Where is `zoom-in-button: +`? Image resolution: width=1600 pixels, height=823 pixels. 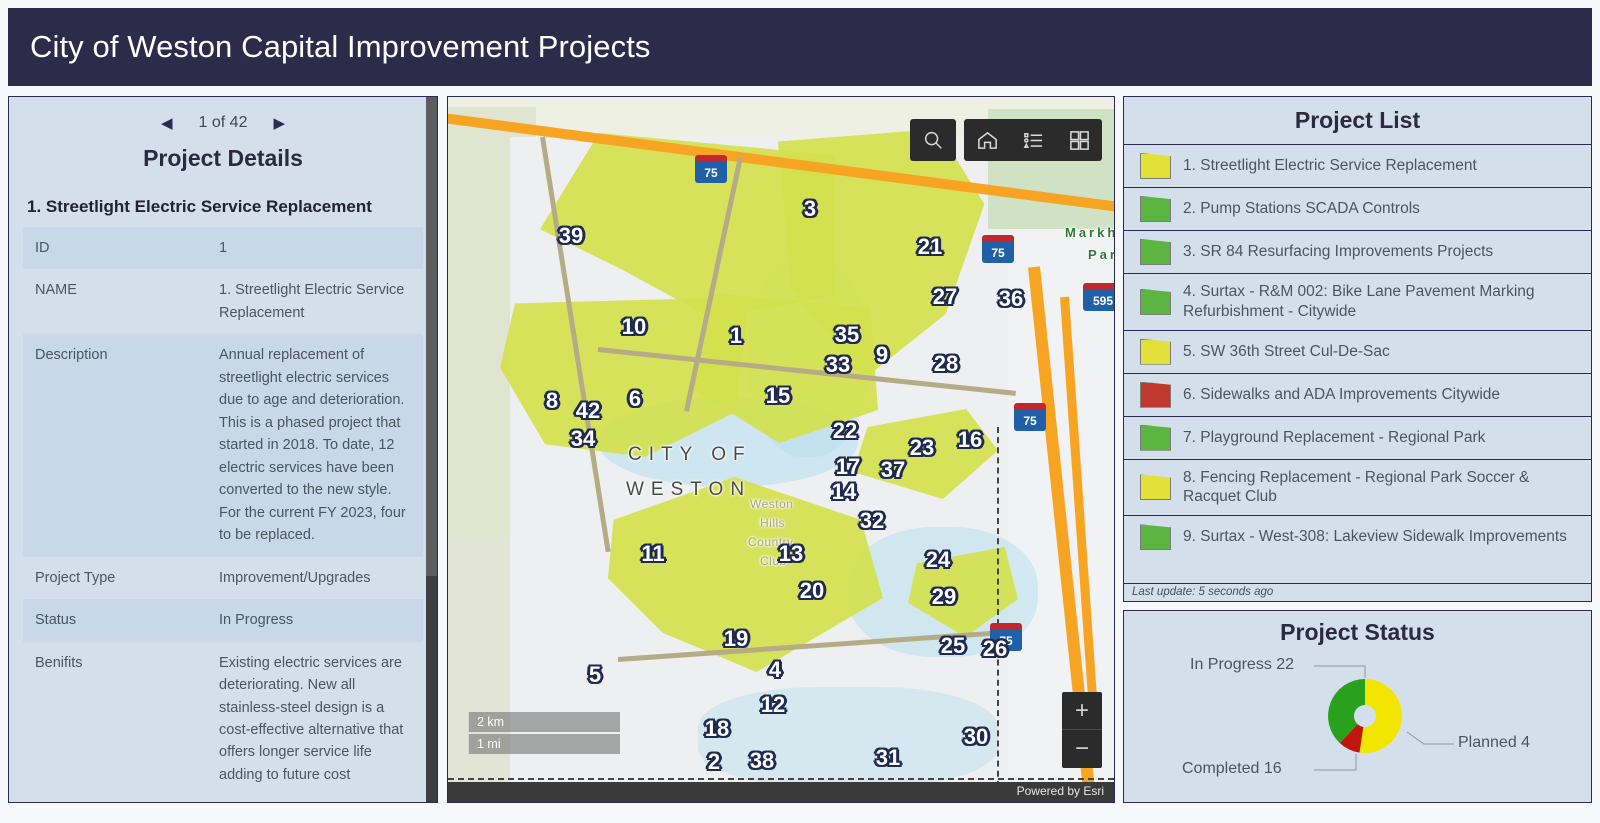 zoom-in-button: + is located at coordinates (1082, 711).